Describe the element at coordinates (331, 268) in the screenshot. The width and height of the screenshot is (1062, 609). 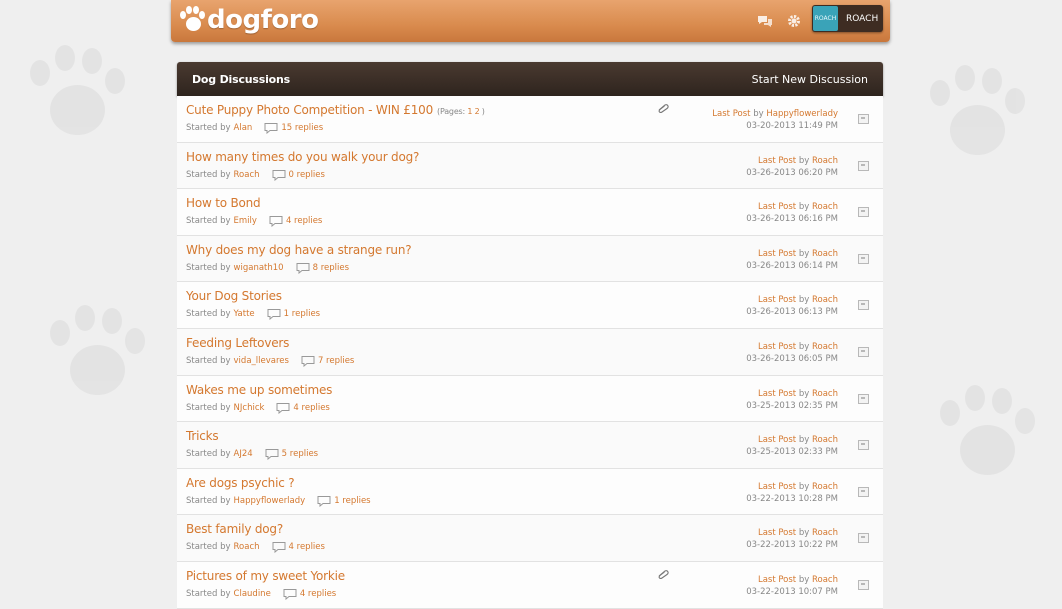
I see `replies-count-link: 8 replies` at that location.